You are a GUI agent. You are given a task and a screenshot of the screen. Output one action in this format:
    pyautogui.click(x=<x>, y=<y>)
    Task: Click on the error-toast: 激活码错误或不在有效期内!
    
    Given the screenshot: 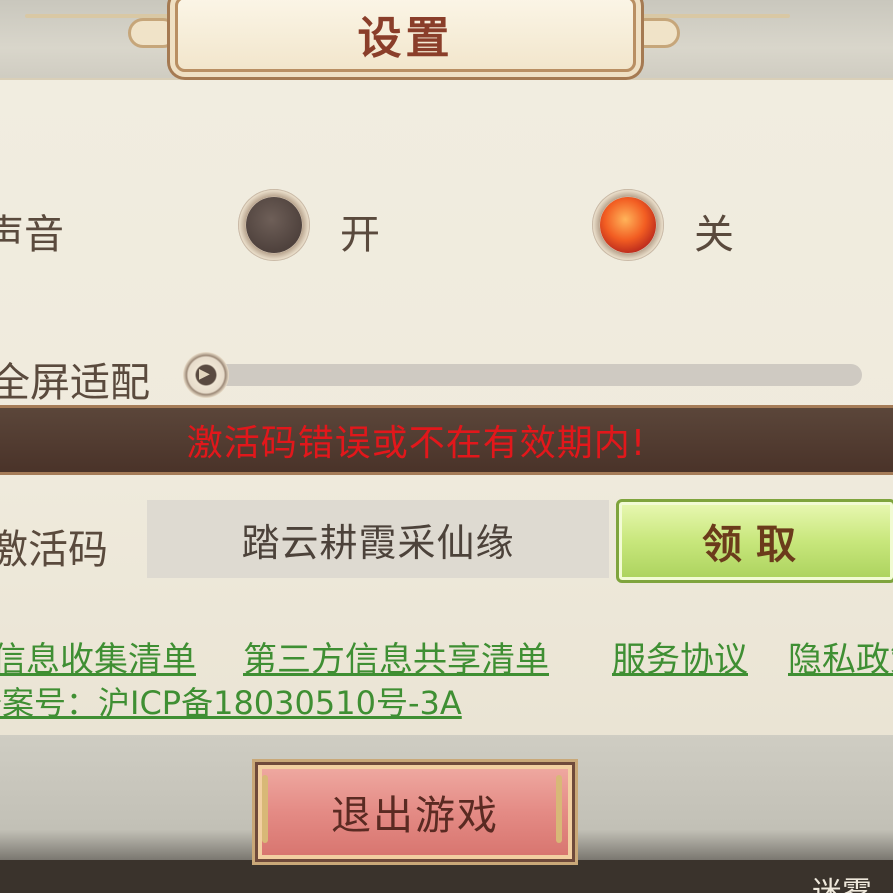 What is the action you would take?
    pyautogui.click(x=446, y=440)
    